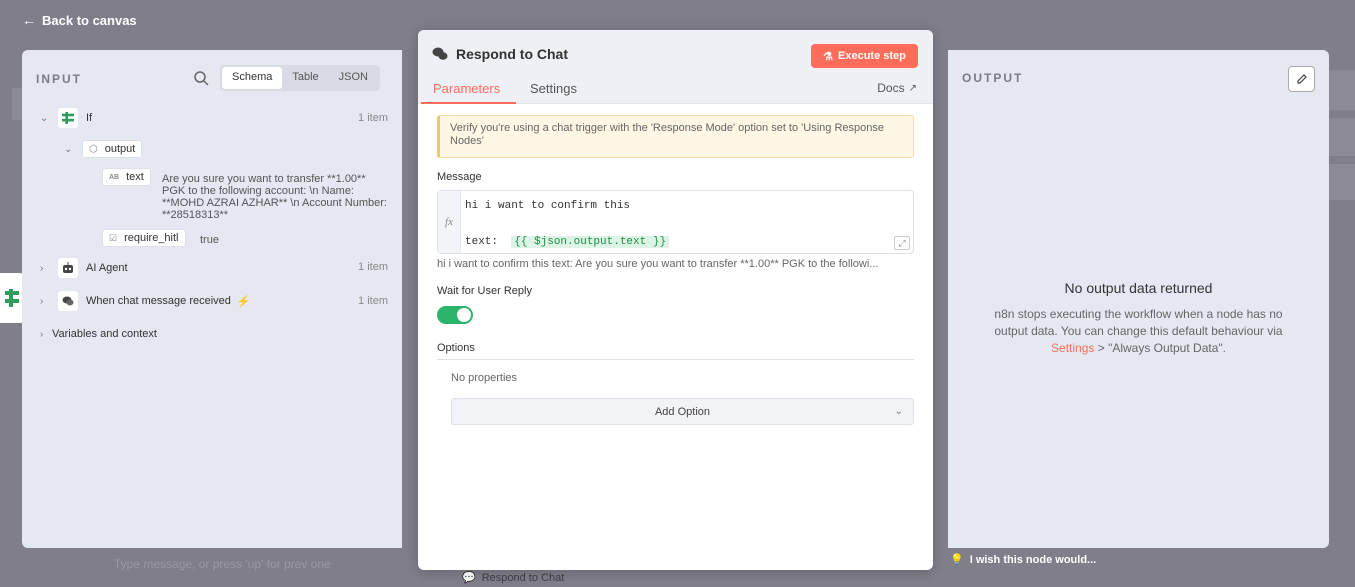 This screenshot has width=1355, height=587. What do you see at coordinates (553, 88) in the screenshot?
I see `tab-settings: Settings` at bounding box center [553, 88].